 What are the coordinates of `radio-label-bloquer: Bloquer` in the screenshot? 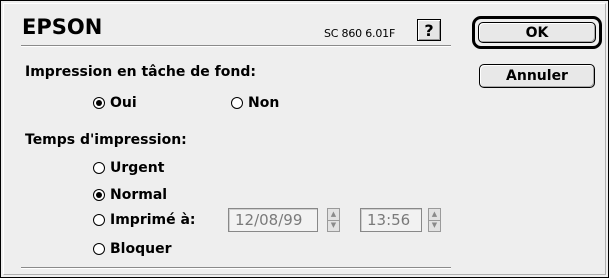 It's located at (141, 249).